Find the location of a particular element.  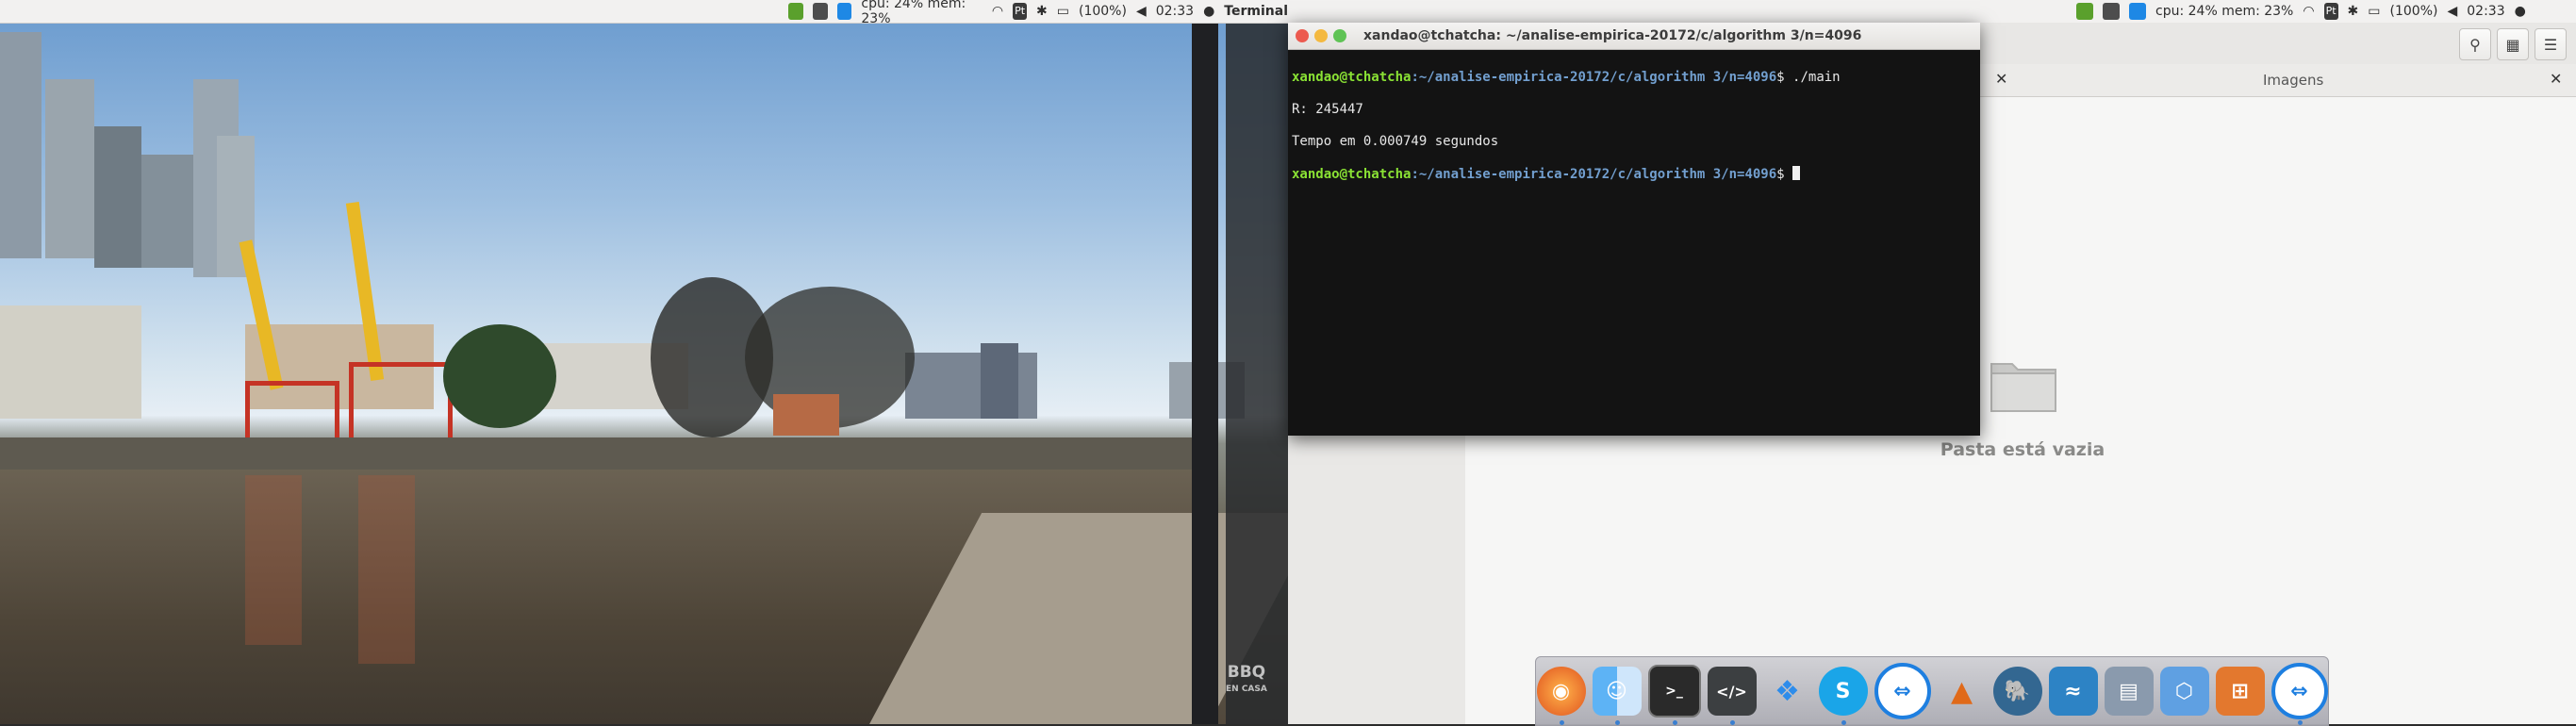

empty-folder-message: Pasta está vazia is located at coordinates (2022, 449).